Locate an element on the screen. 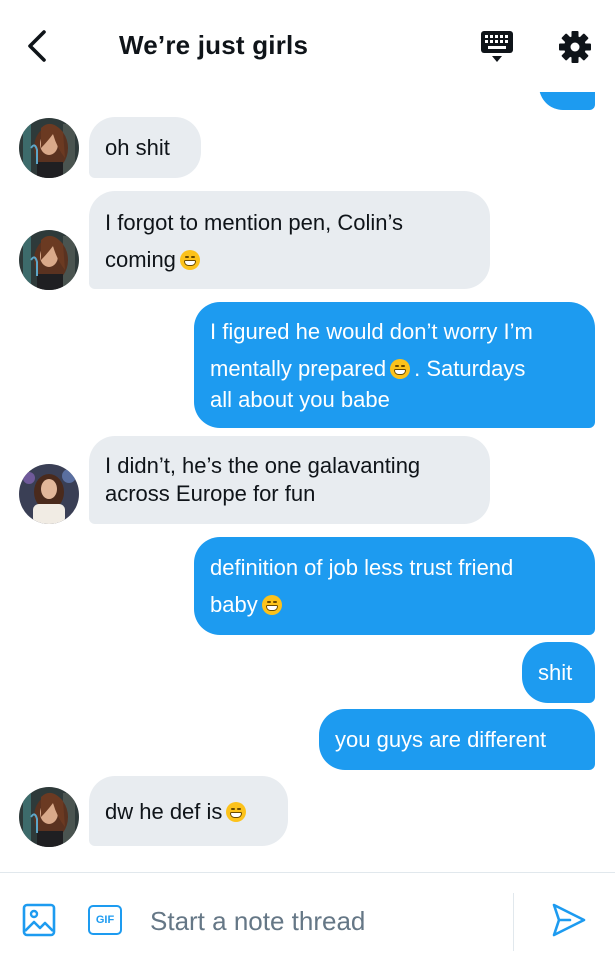 This screenshot has height=960, width=615. message-bubble-partial is located at coordinates (567, 101).